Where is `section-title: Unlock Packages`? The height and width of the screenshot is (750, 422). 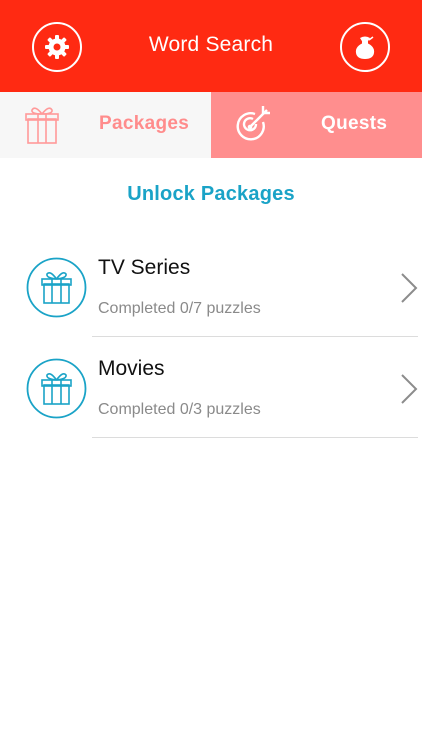
section-title: Unlock Packages is located at coordinates (211, 194).